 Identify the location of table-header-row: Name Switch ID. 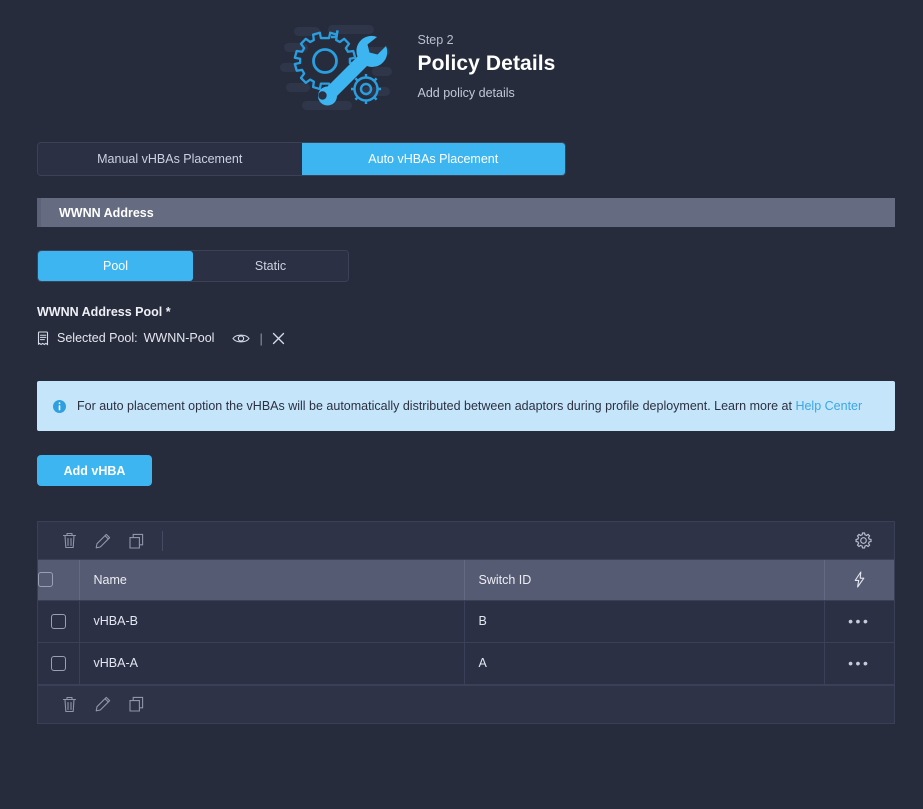
(466, 580).